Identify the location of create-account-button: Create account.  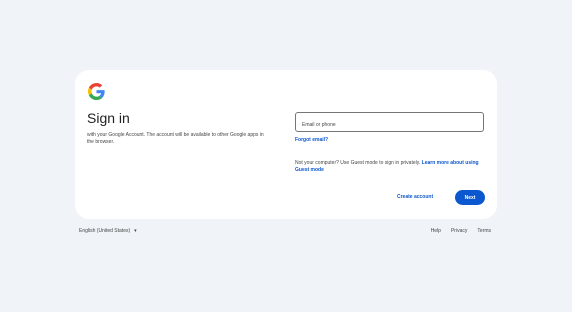
(415, 197).